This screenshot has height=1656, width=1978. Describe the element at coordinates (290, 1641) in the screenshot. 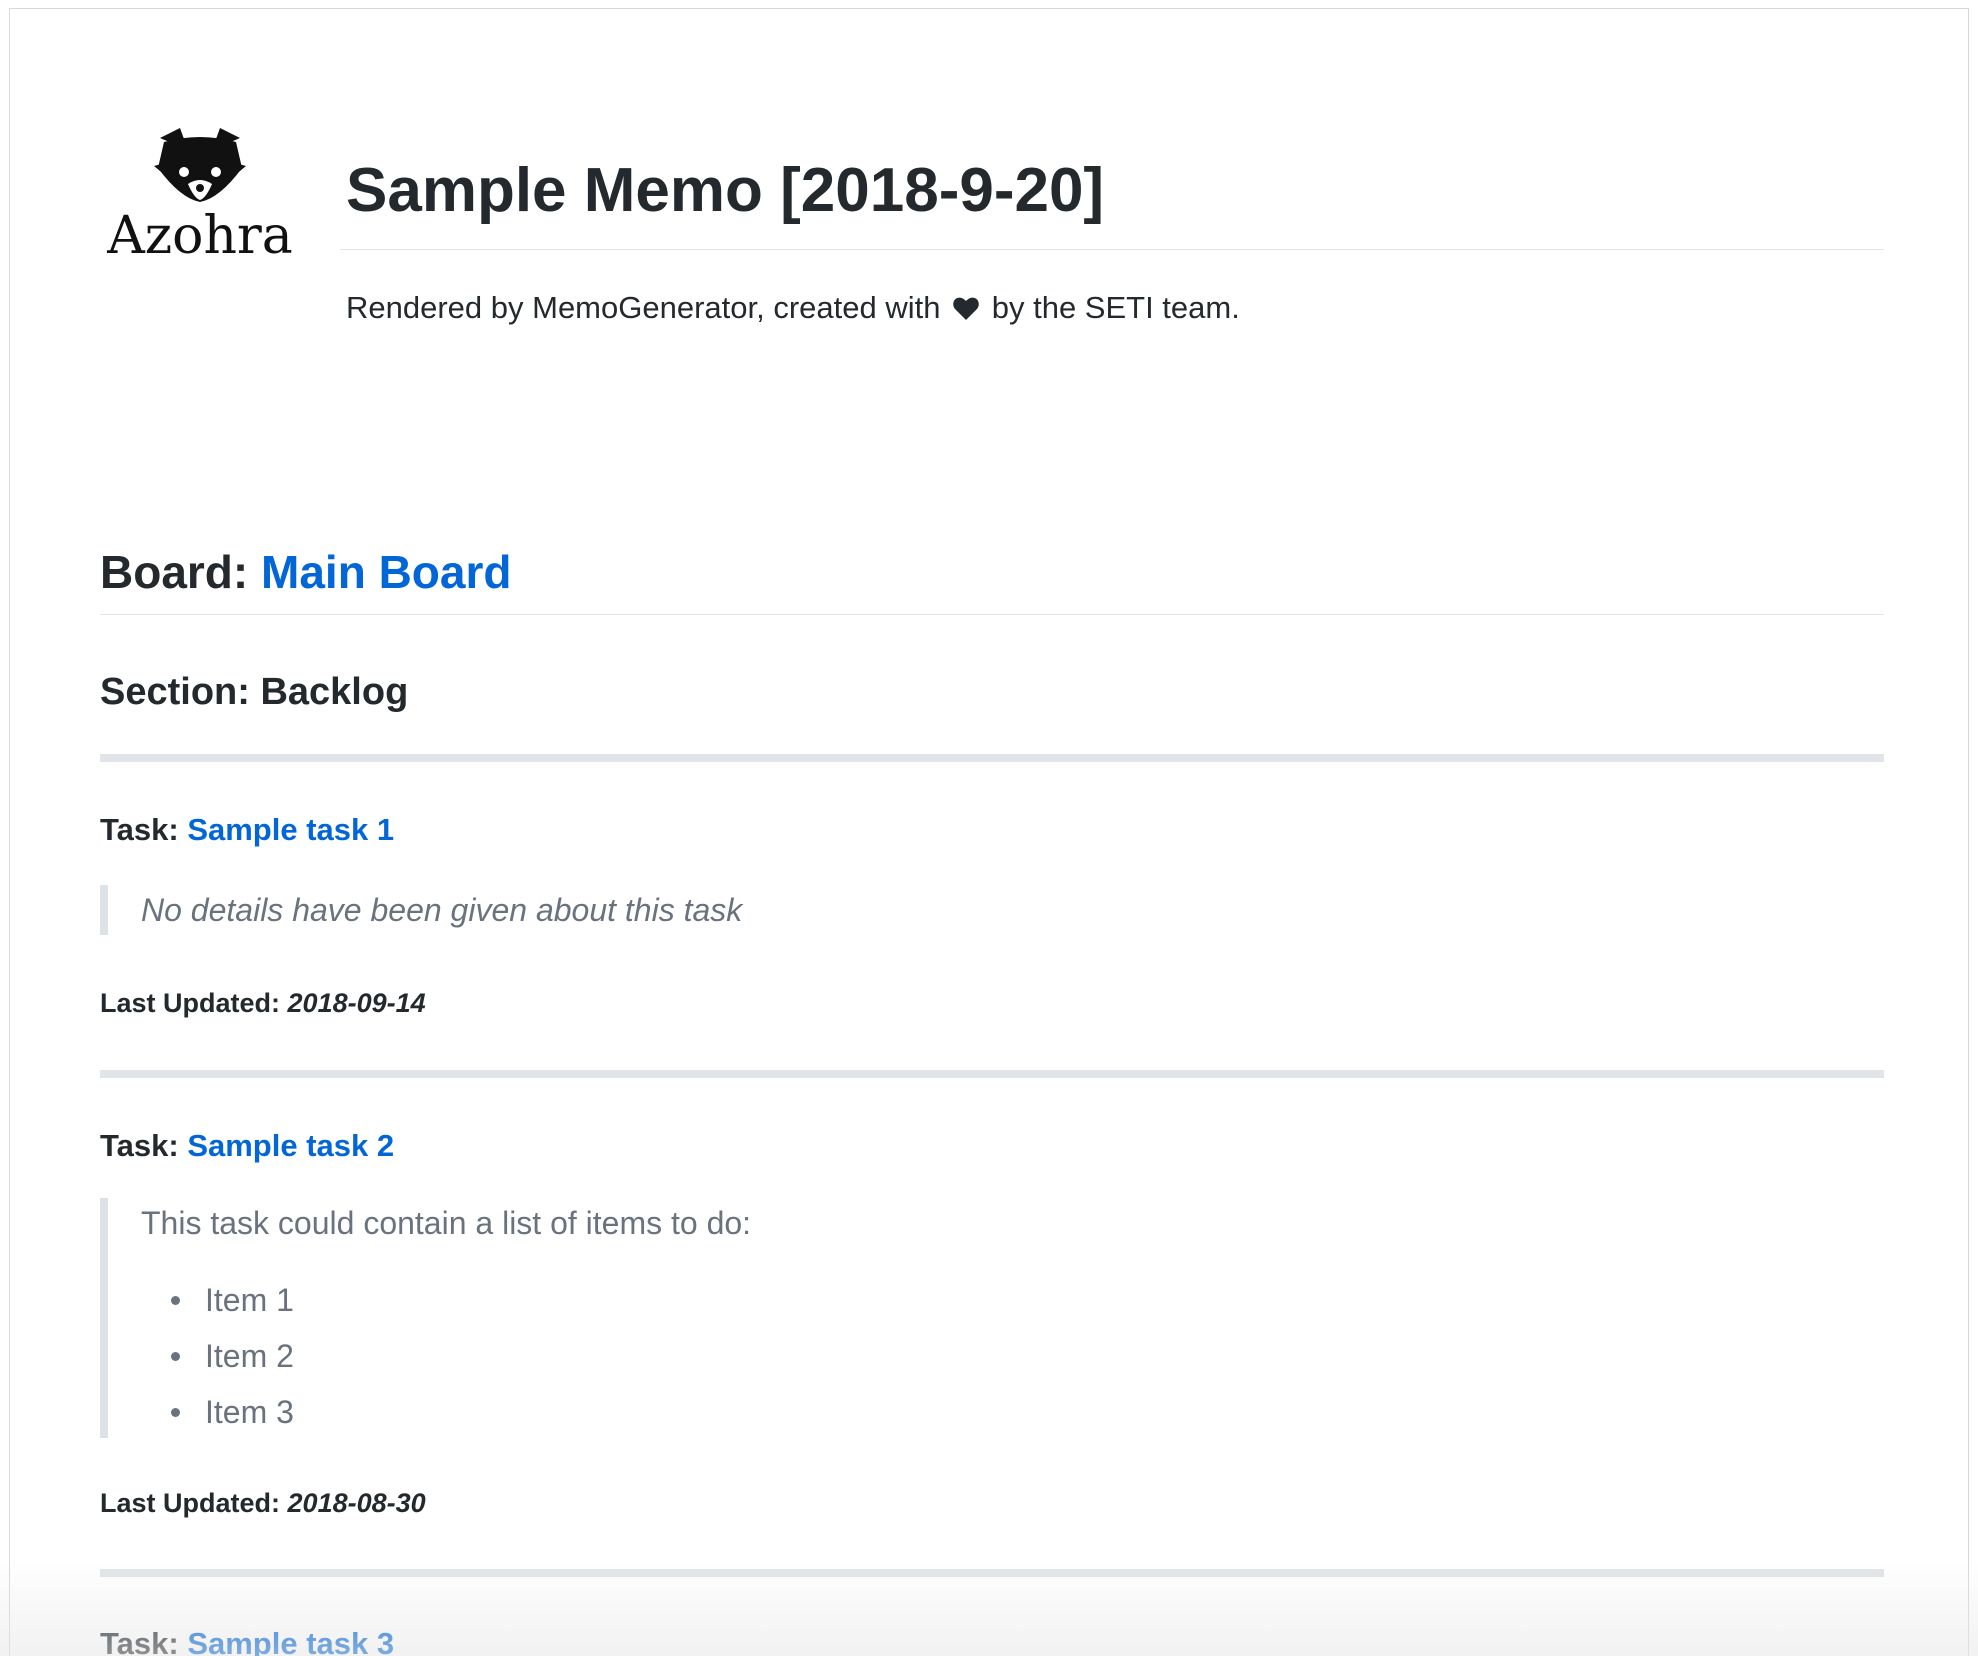

I see `task-link: Sample task 3` at that location.